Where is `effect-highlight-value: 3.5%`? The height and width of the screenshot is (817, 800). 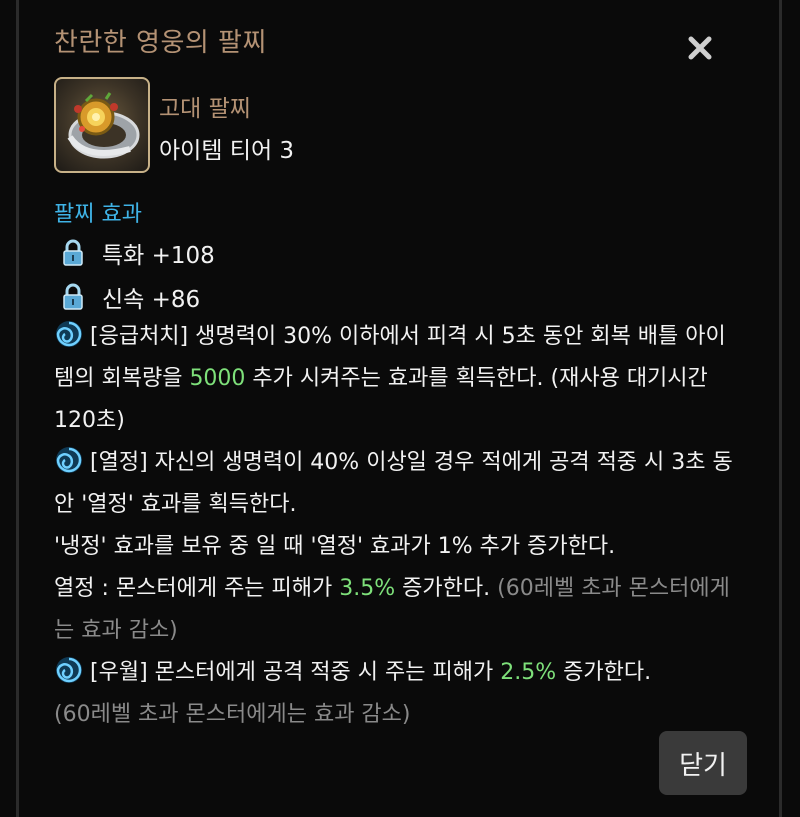
effect-highlight-value: 3.5% is located at coordinates (367, 588).